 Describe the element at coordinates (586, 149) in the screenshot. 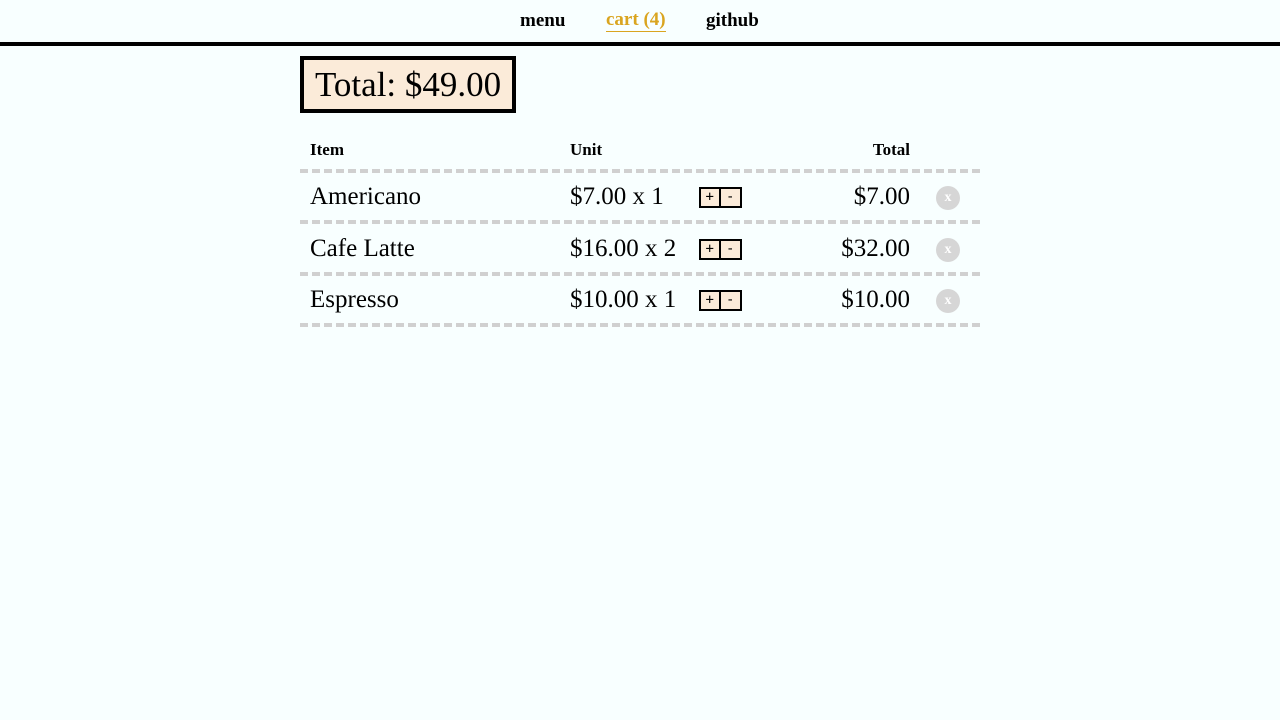

I see `column-header-unit: Unit` at that location.